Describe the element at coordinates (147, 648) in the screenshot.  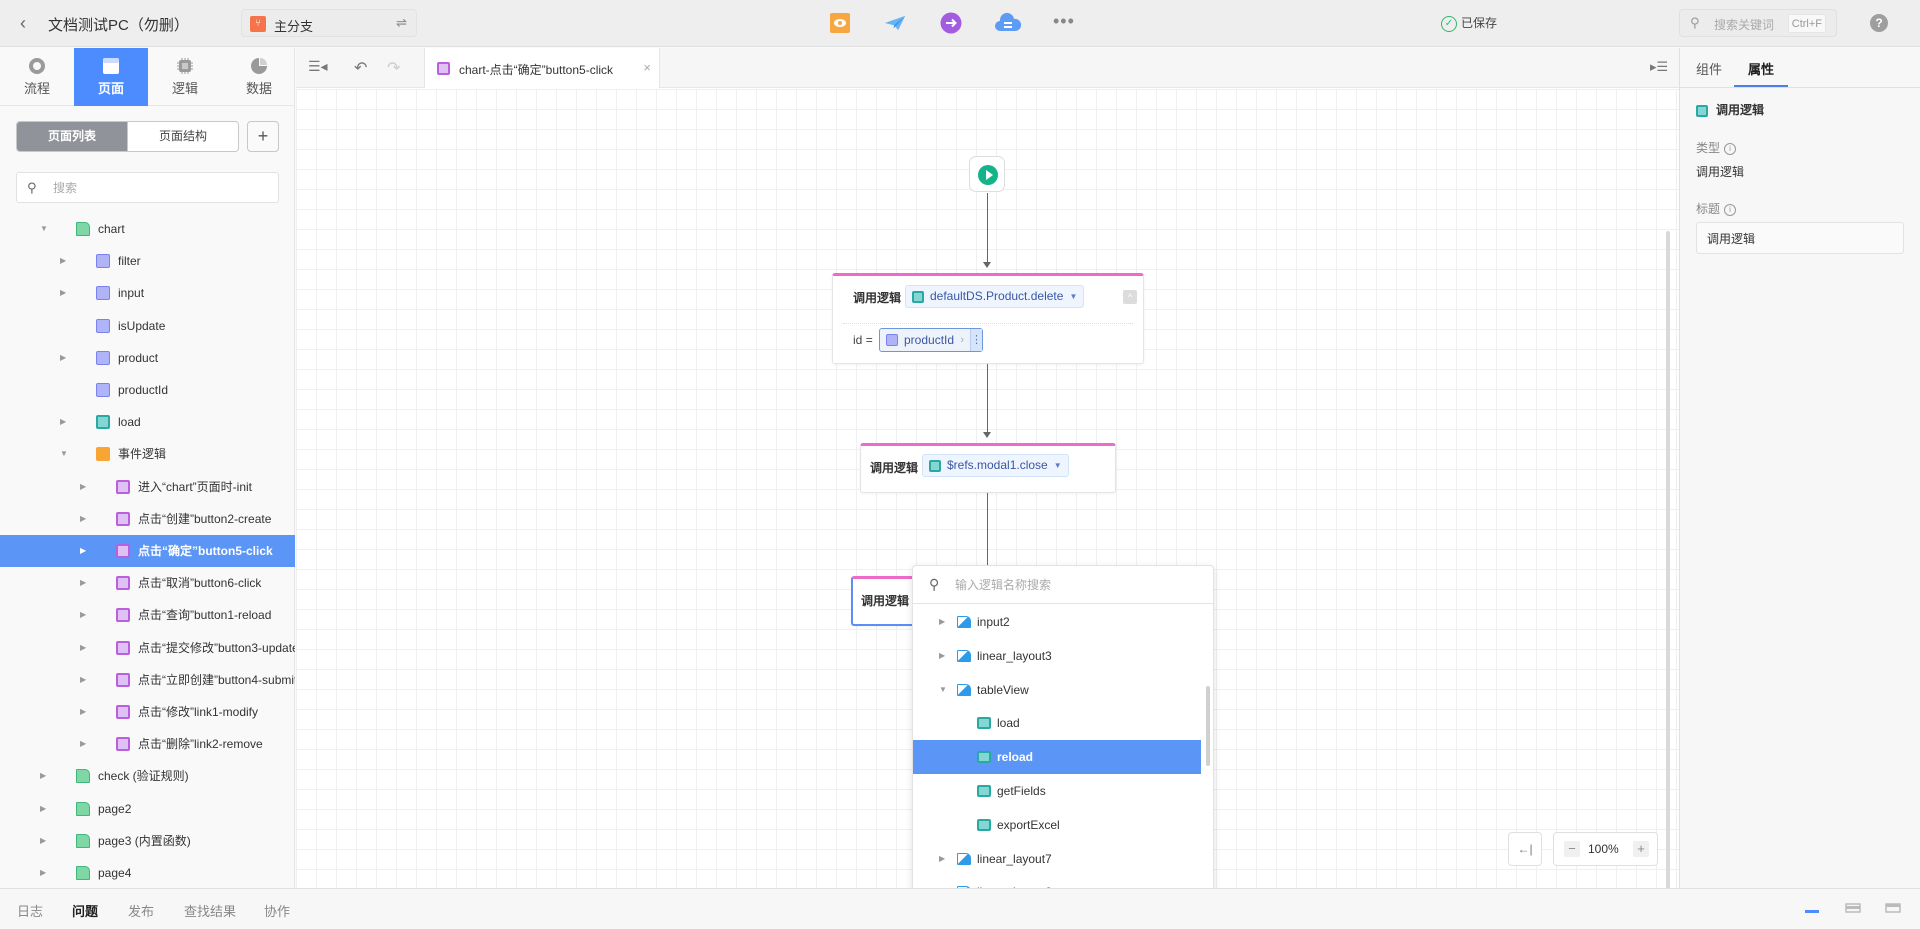
I see `tree-item: ▶ 点击“提交修改”button3-update` at that location.